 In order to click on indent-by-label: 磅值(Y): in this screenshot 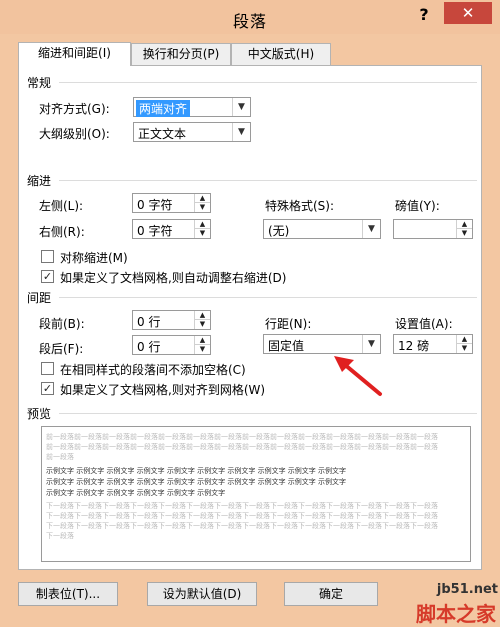, I will do `click(417, 206)`.